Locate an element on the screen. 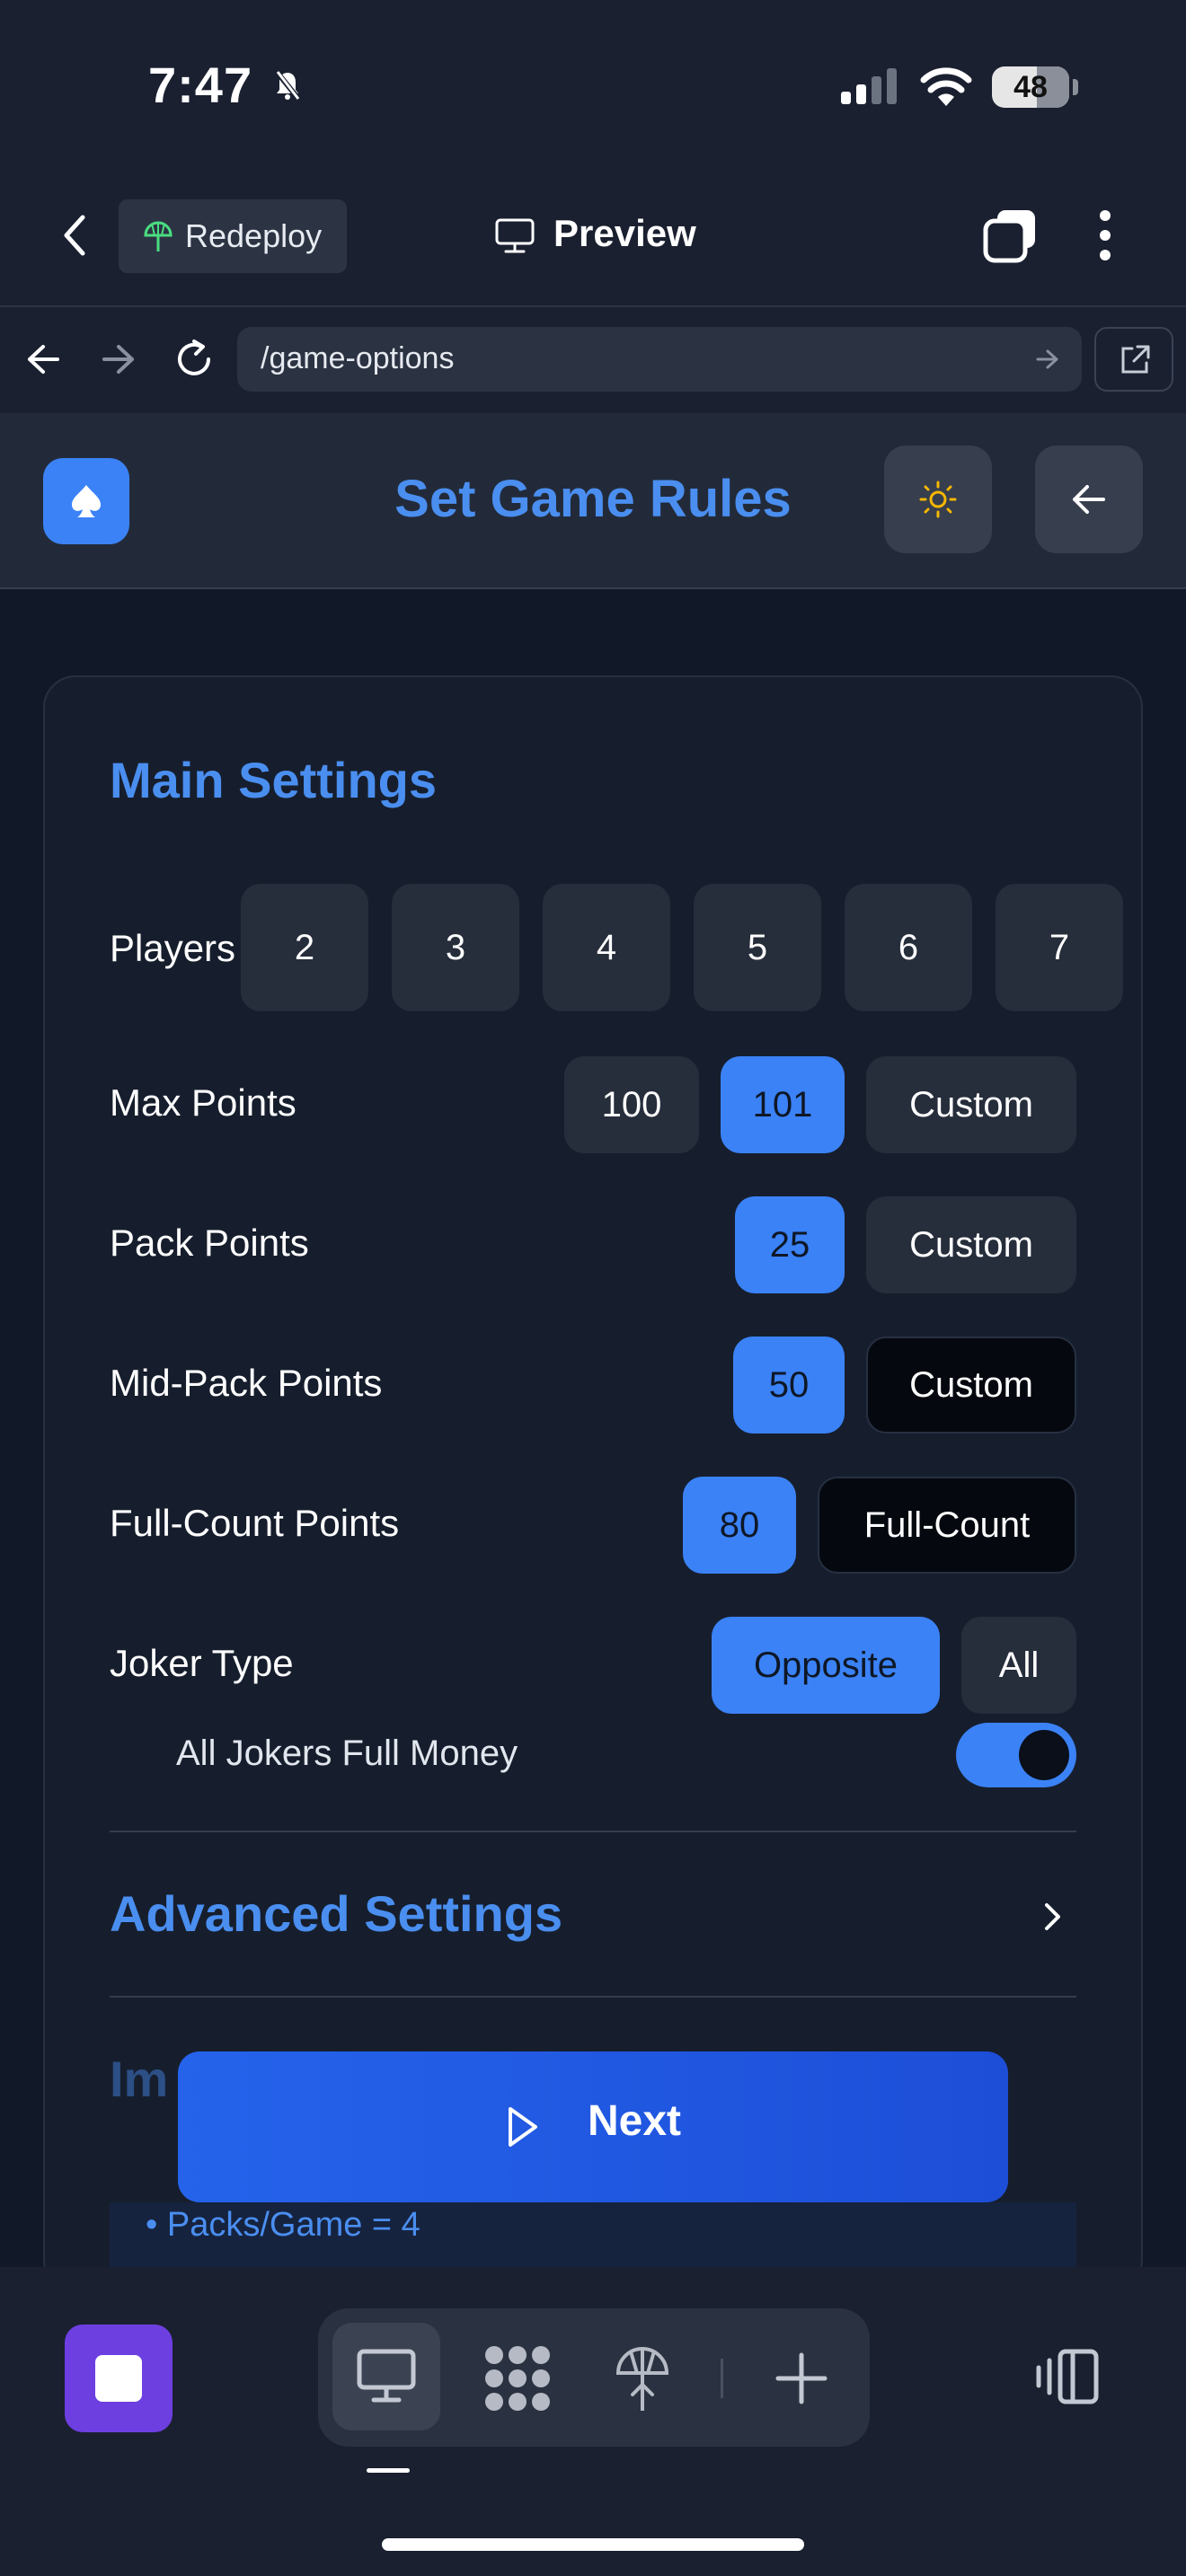 The width and height of the screenshot is (1186, 2576). url-text: /game-options is located at coordinates (358, 358).